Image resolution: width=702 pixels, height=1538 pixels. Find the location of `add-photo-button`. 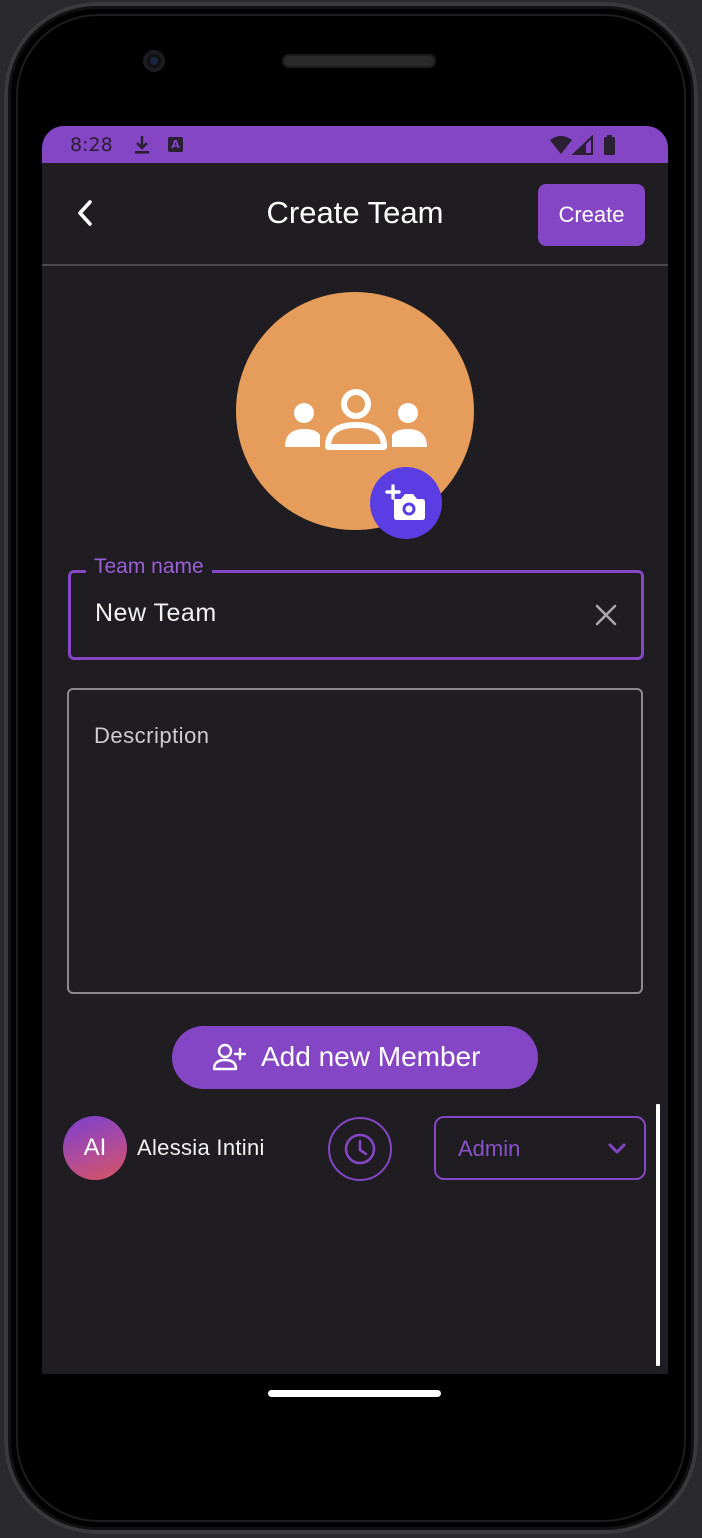

add-photo-button is located at coordinates (406, 503).